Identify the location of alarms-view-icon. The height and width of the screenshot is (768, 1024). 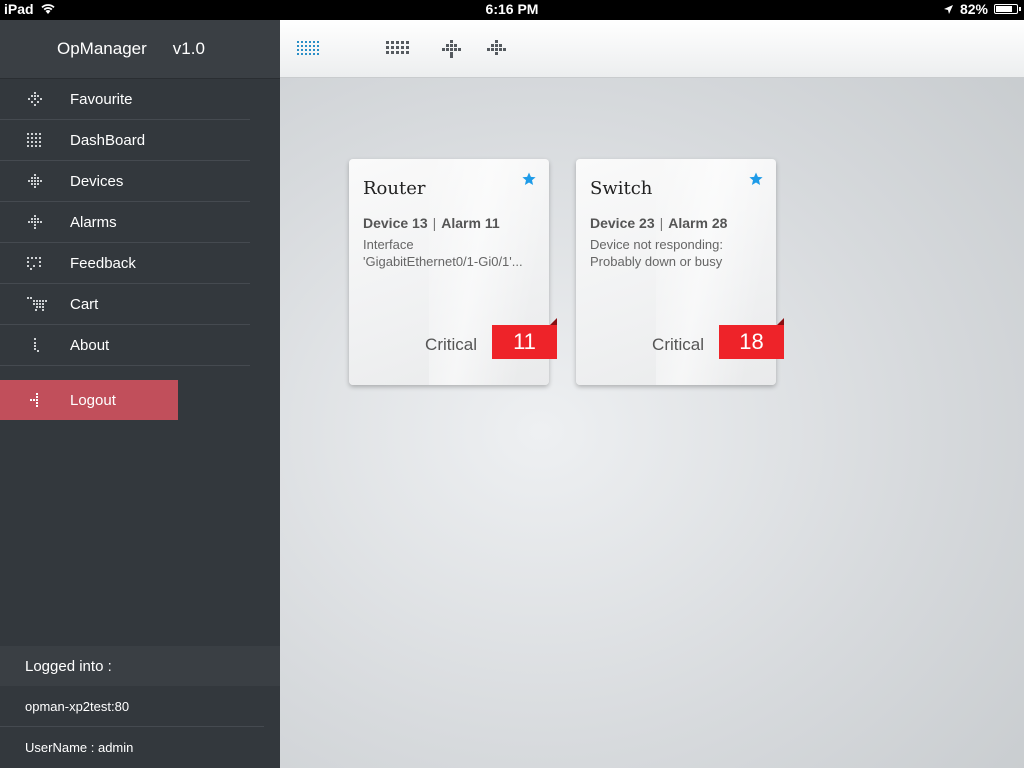
(497, 49).